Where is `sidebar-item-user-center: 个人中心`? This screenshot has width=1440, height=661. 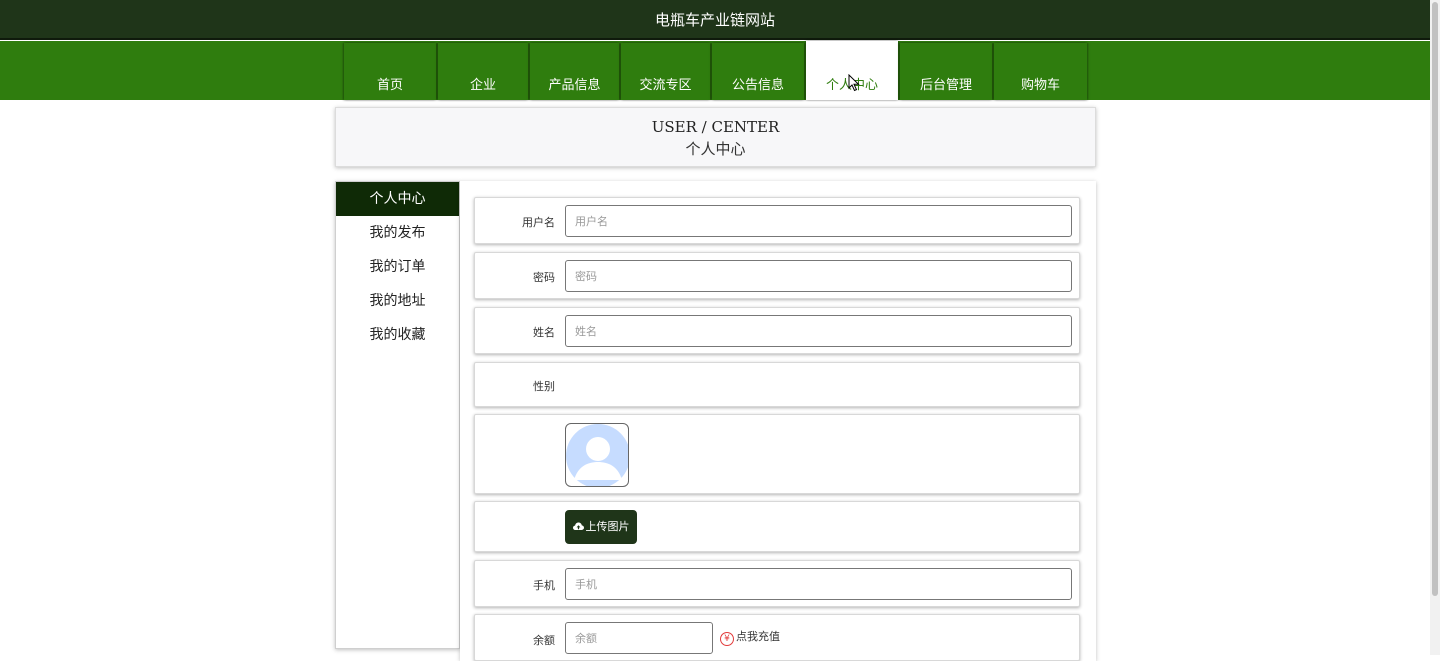 sidebar-item-user-center: 个人中心 is located at coordinates (397, 199).